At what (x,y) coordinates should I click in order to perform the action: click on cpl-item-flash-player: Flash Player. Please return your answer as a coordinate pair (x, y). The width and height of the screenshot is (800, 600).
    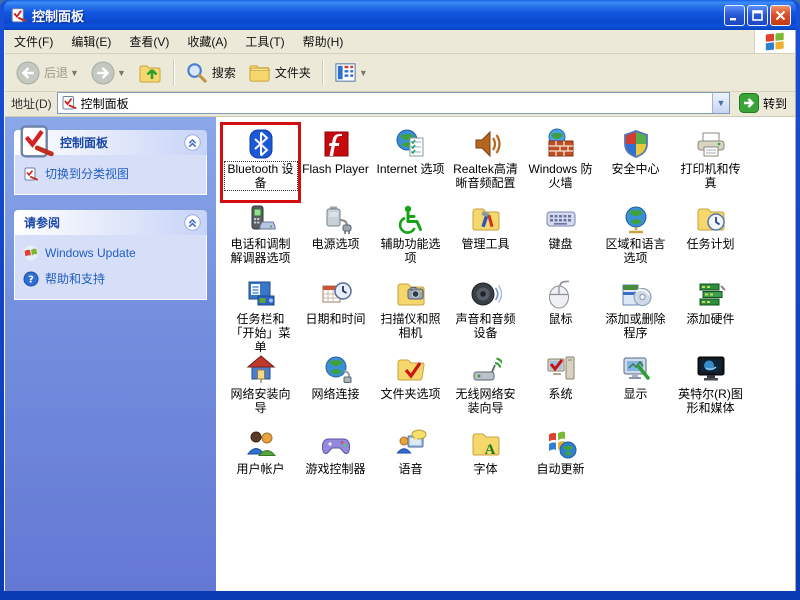
    Looking at the image, I should click on (335, 162).